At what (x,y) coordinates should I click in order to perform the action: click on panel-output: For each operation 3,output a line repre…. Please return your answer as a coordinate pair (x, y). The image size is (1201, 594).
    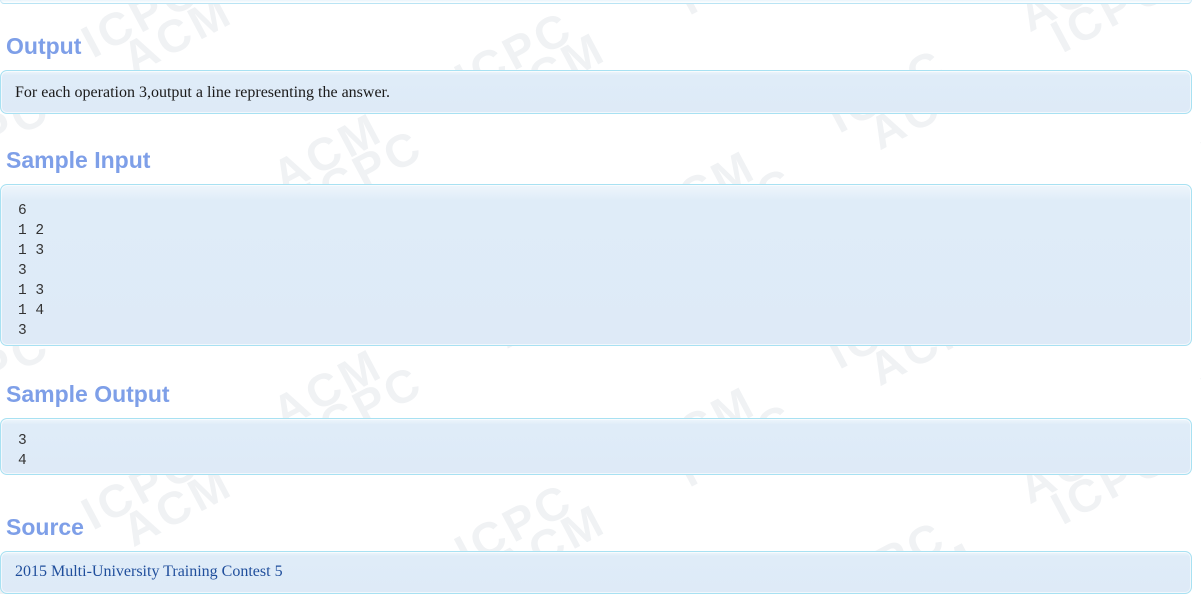
    Looking at the image, I should click on (596, 92).